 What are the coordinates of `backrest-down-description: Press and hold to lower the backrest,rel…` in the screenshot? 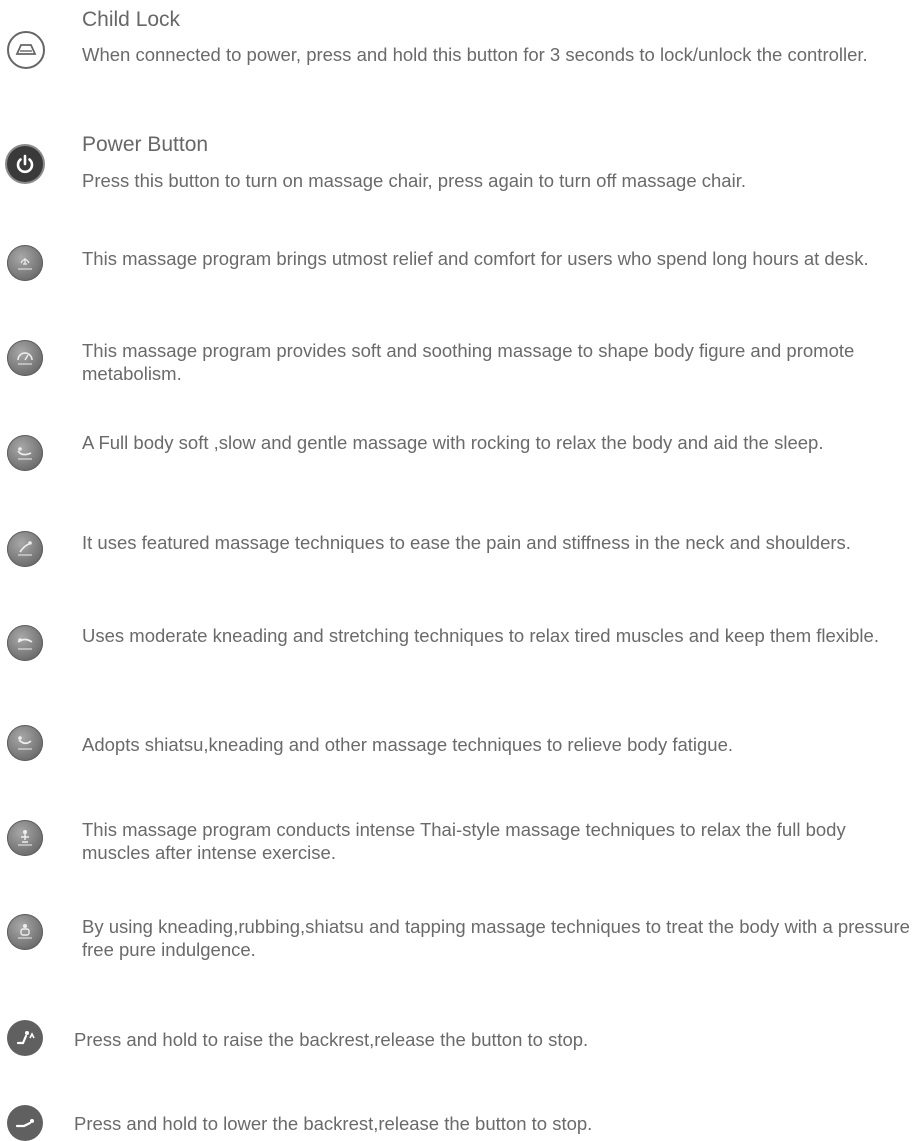 It's located at (333, 1123).